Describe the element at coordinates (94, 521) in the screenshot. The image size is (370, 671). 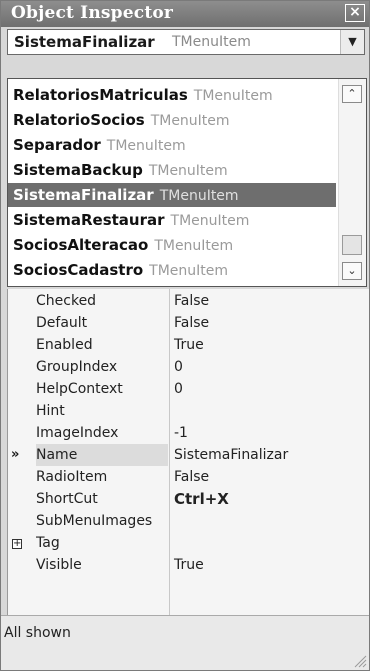
I see `property-name: SubMenuImages` at that location.